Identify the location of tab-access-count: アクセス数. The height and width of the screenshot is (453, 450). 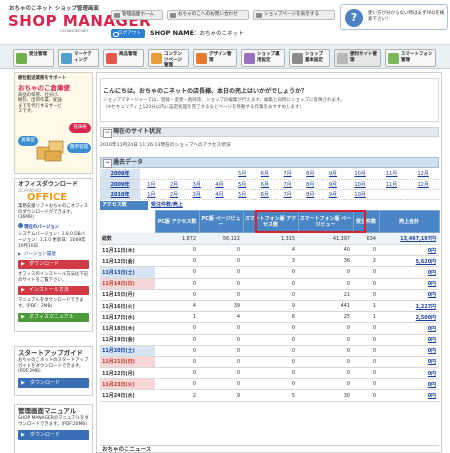
(124, 205).